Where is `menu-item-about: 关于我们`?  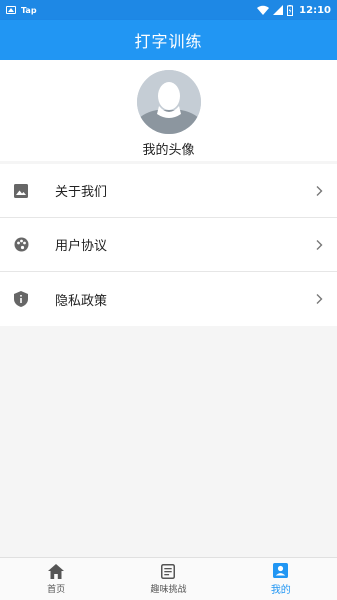 menu-item-about: 关于我们 is located at coordinates (168, 191).